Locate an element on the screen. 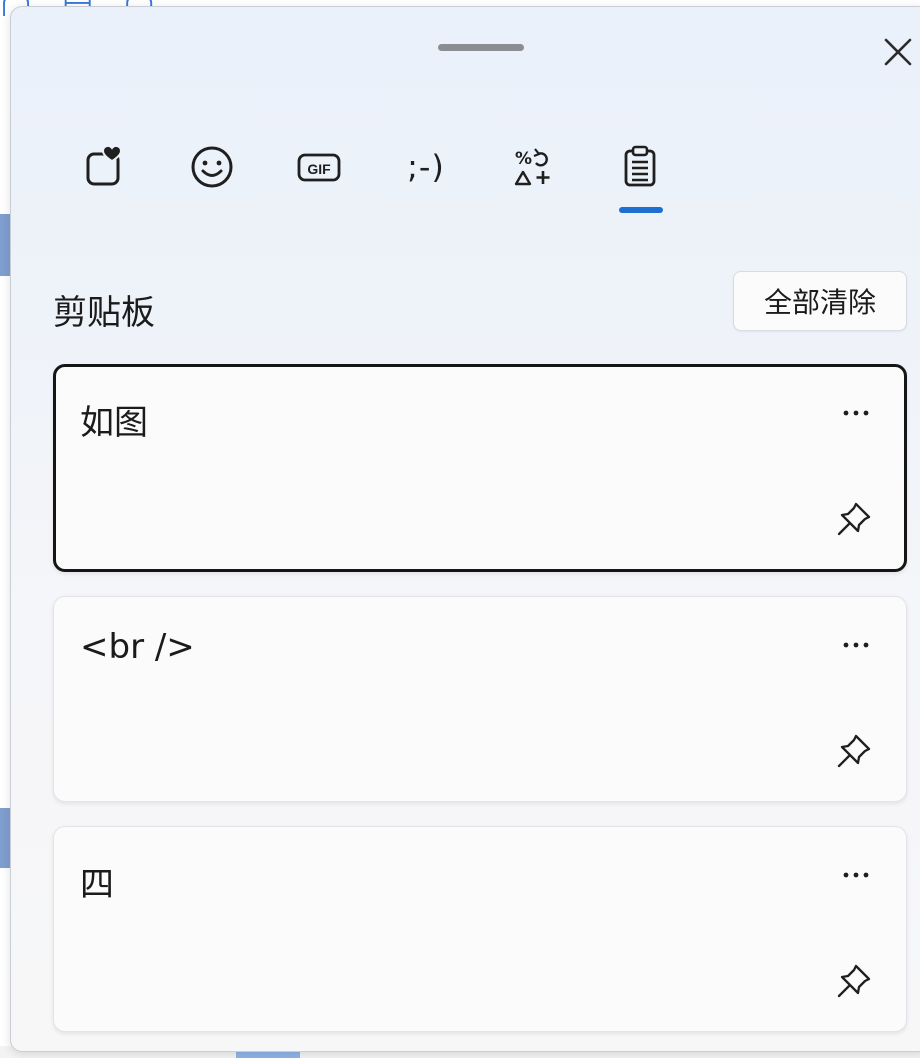 Image resolution: width=920 pixels, height=1058 pixels. clipboard-item-text: <br /> is located at coordinates (137, 647).